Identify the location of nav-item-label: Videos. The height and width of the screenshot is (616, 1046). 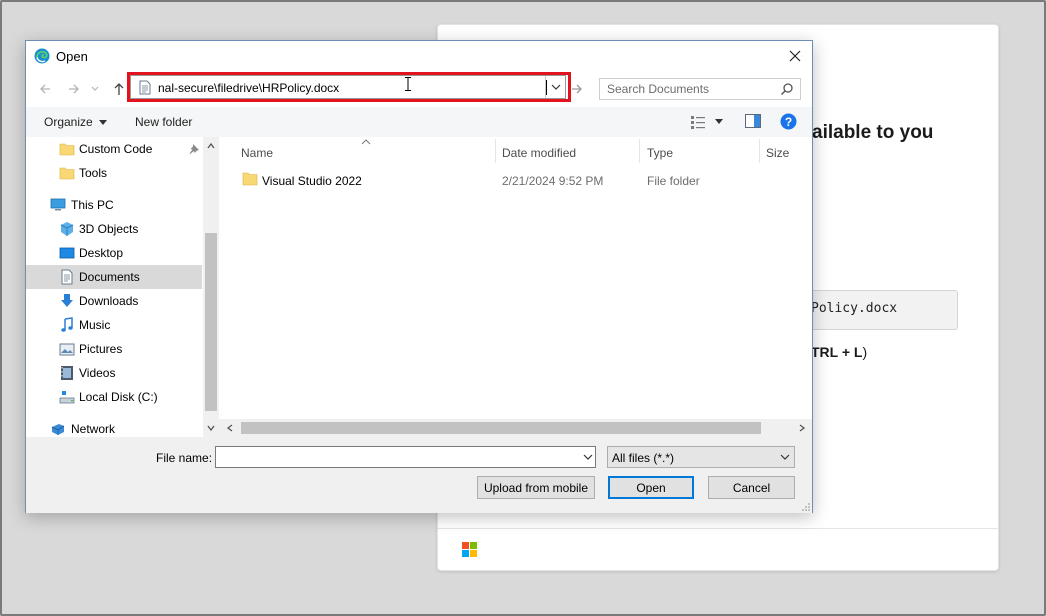
(97, 373).